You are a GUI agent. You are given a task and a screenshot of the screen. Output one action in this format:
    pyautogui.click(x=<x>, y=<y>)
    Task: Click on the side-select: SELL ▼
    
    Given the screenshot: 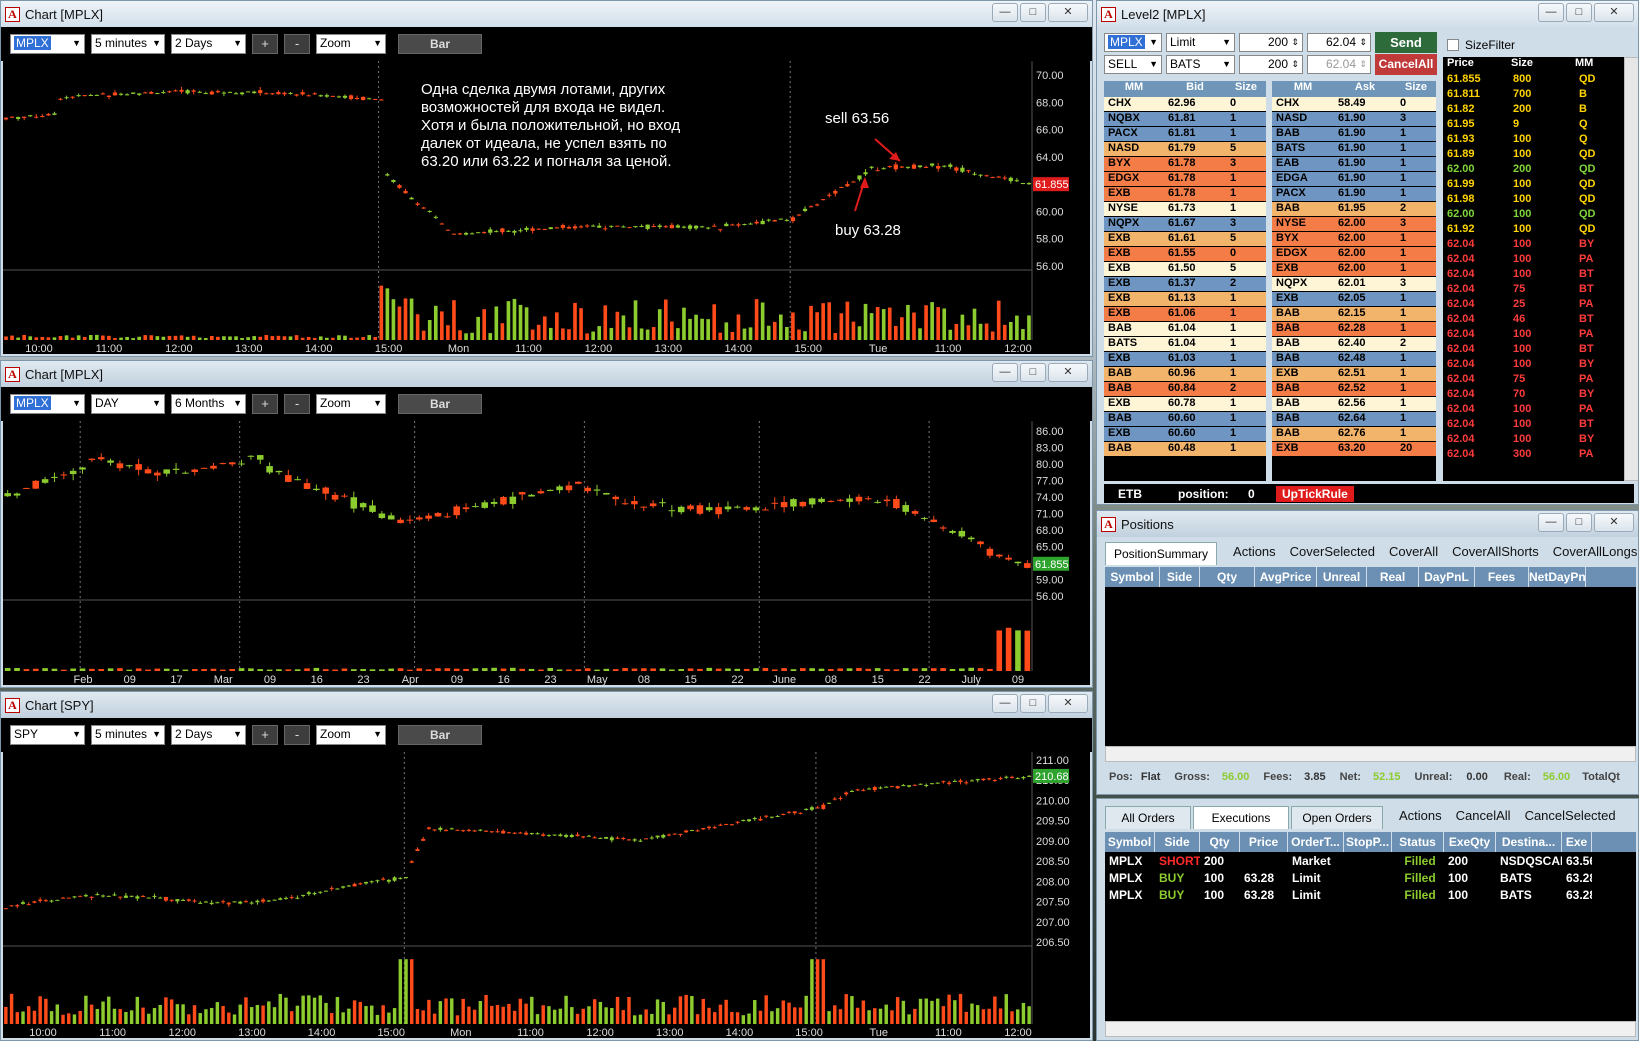 What is the action you would take?
    pyautogui.click(x=1133, y=64)
    